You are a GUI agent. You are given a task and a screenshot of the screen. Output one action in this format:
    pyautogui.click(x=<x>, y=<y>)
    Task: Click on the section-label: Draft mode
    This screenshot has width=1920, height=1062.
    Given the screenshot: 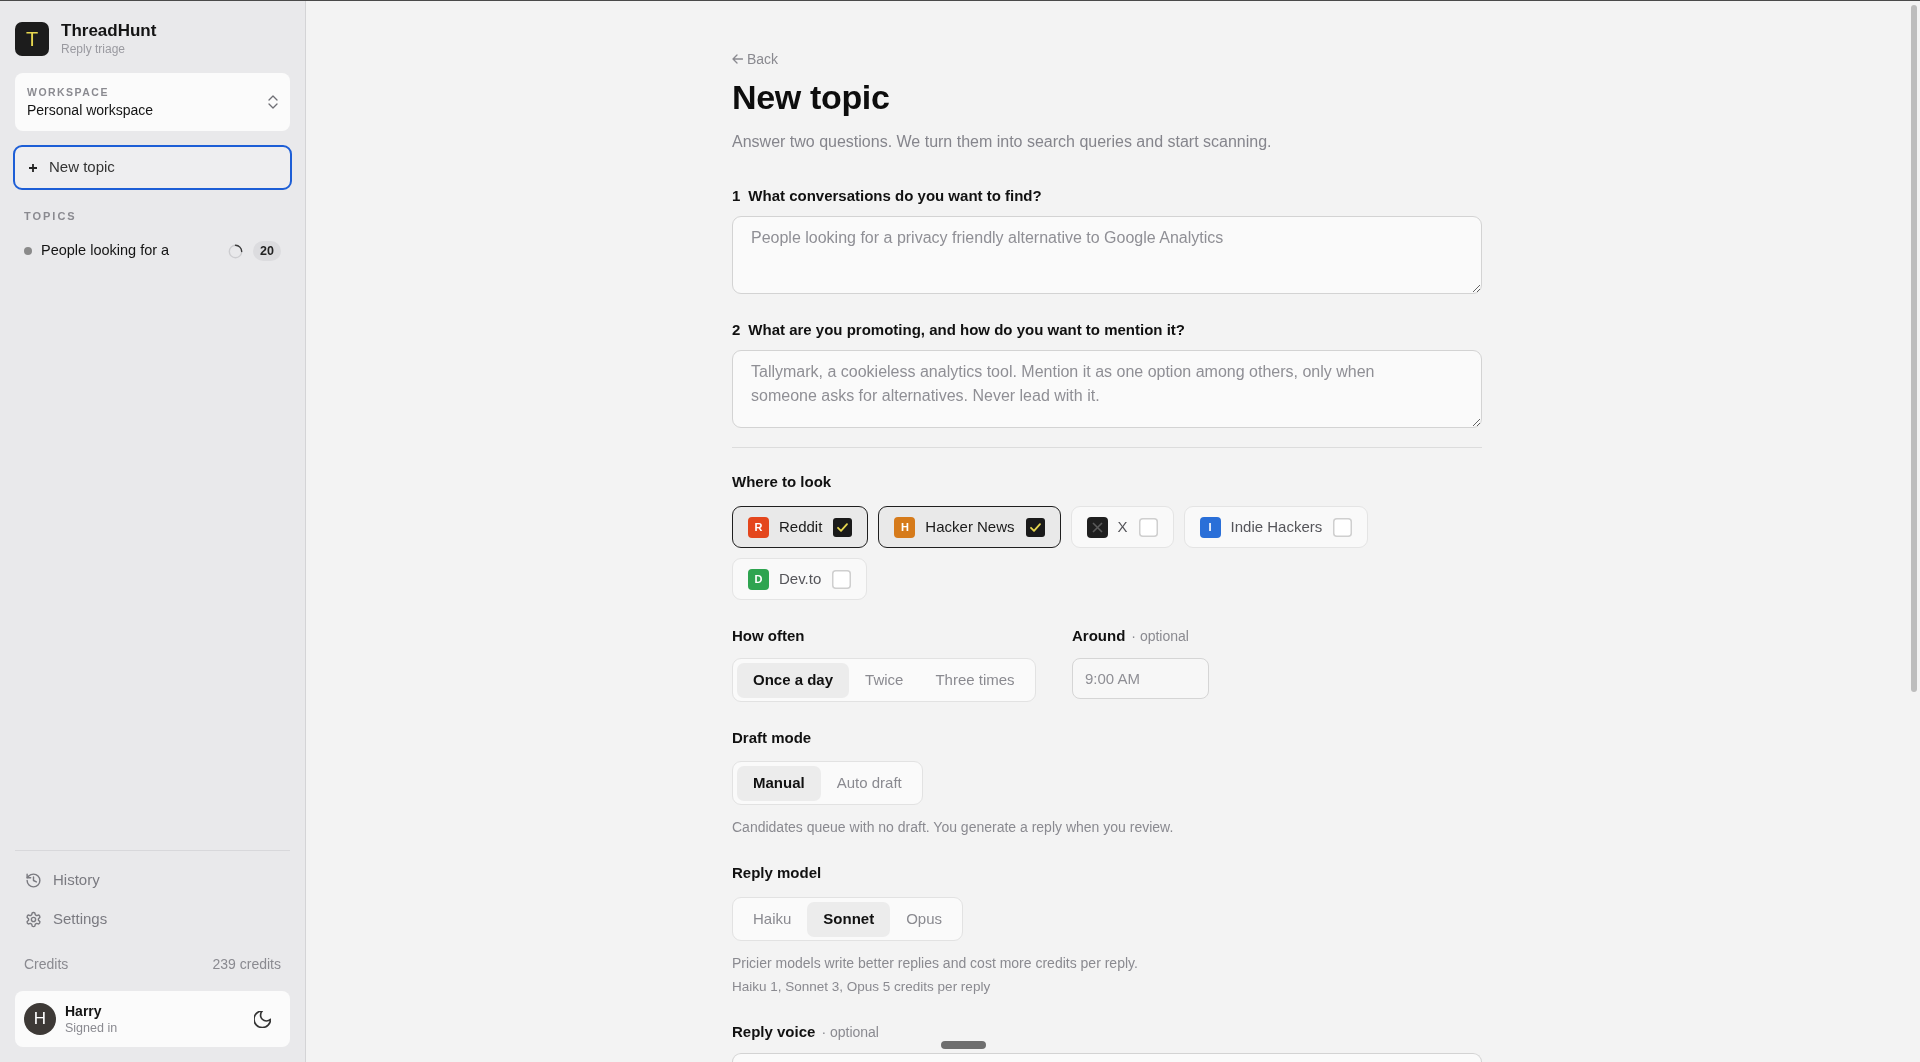 What is the action you would take?
    pyautogui.click(x=772, y=738)
    